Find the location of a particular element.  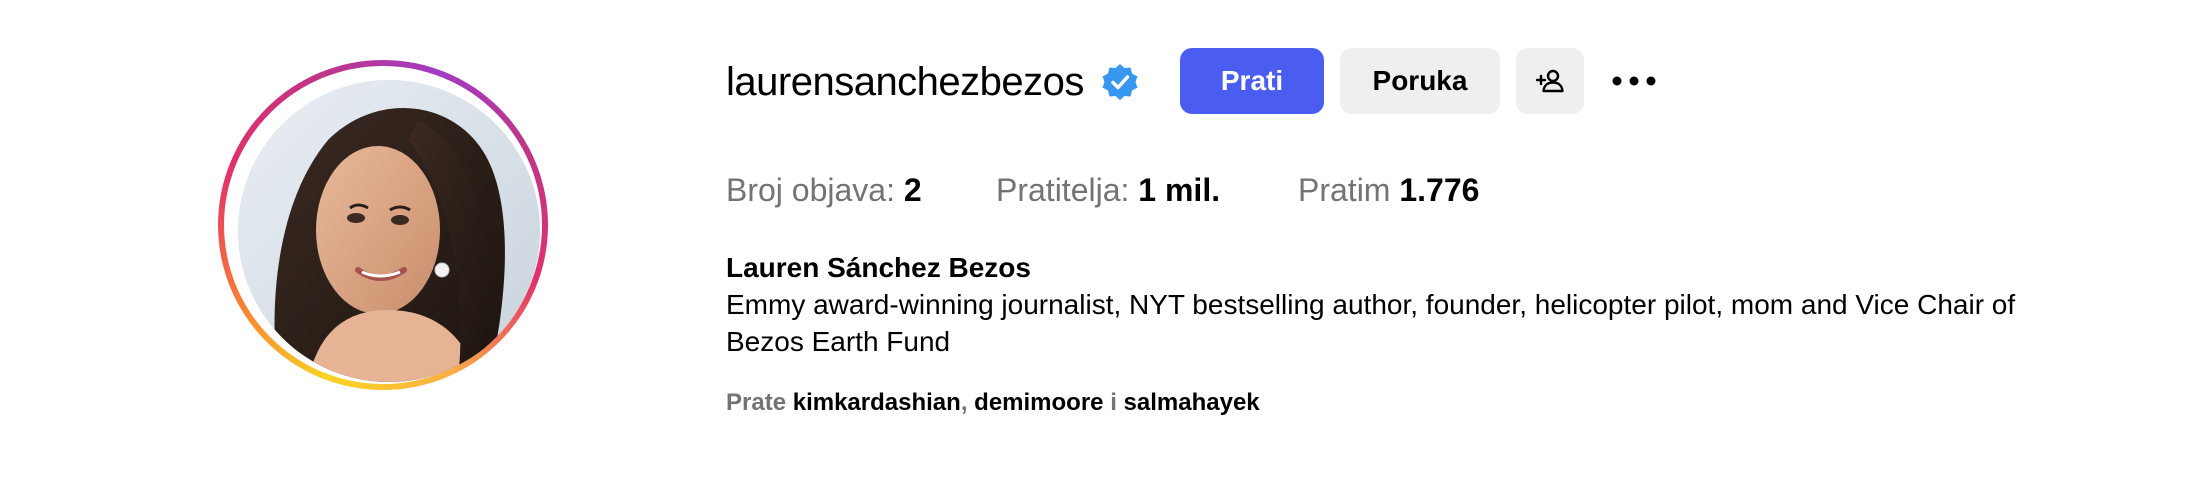

avatar-gap is located at coordinates (383, 225).